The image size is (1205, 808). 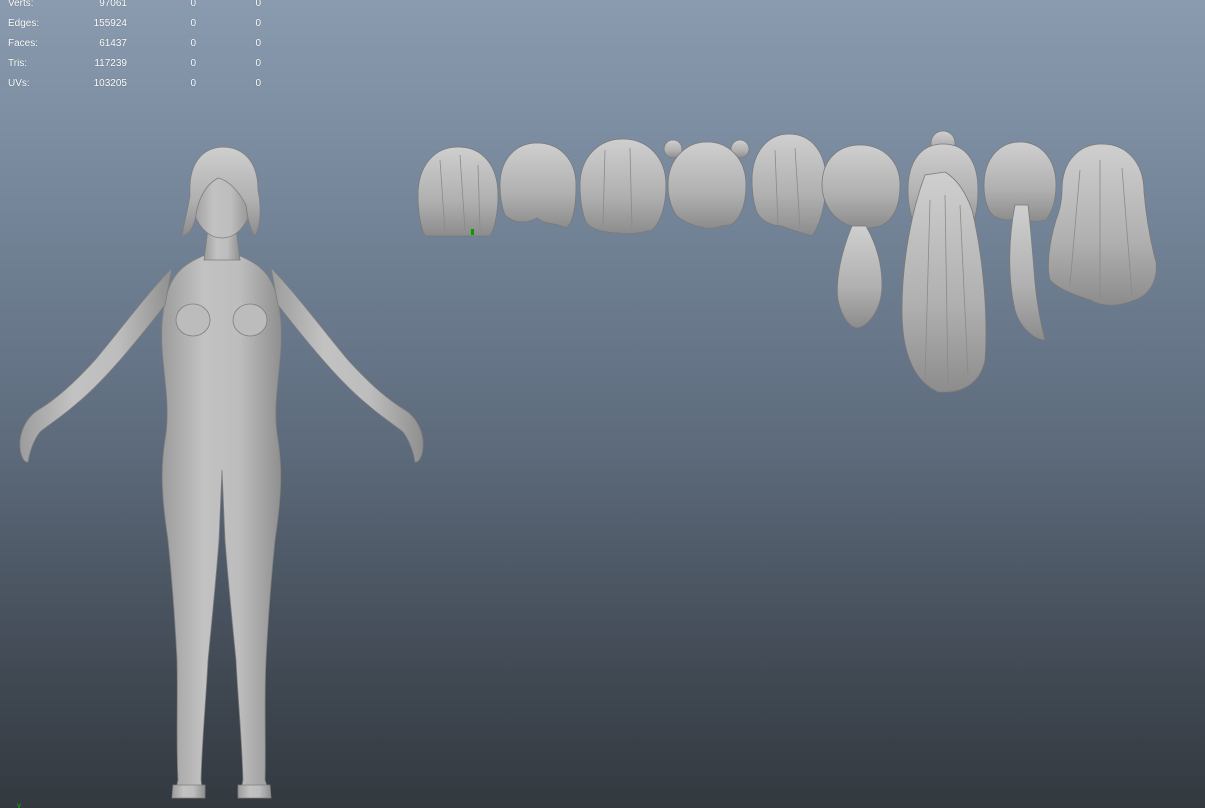 What do you see at coordinates (472, 232) in the screenshot?
I see `selection-marker` at bounding box center [472, 232].